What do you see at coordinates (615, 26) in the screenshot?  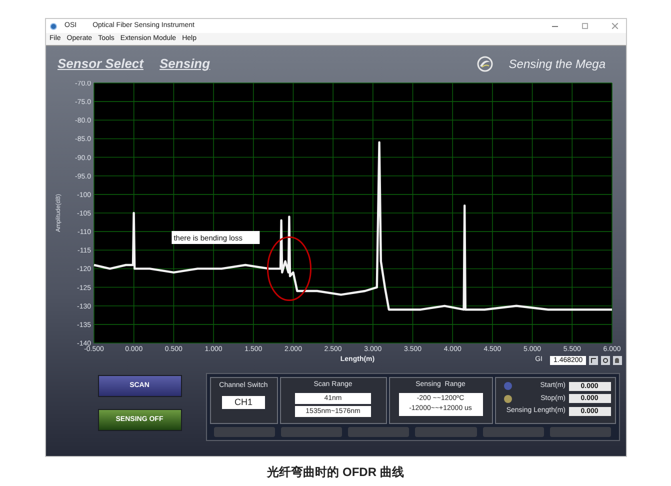 I see `close-icon` at bounding box center [615, 26].